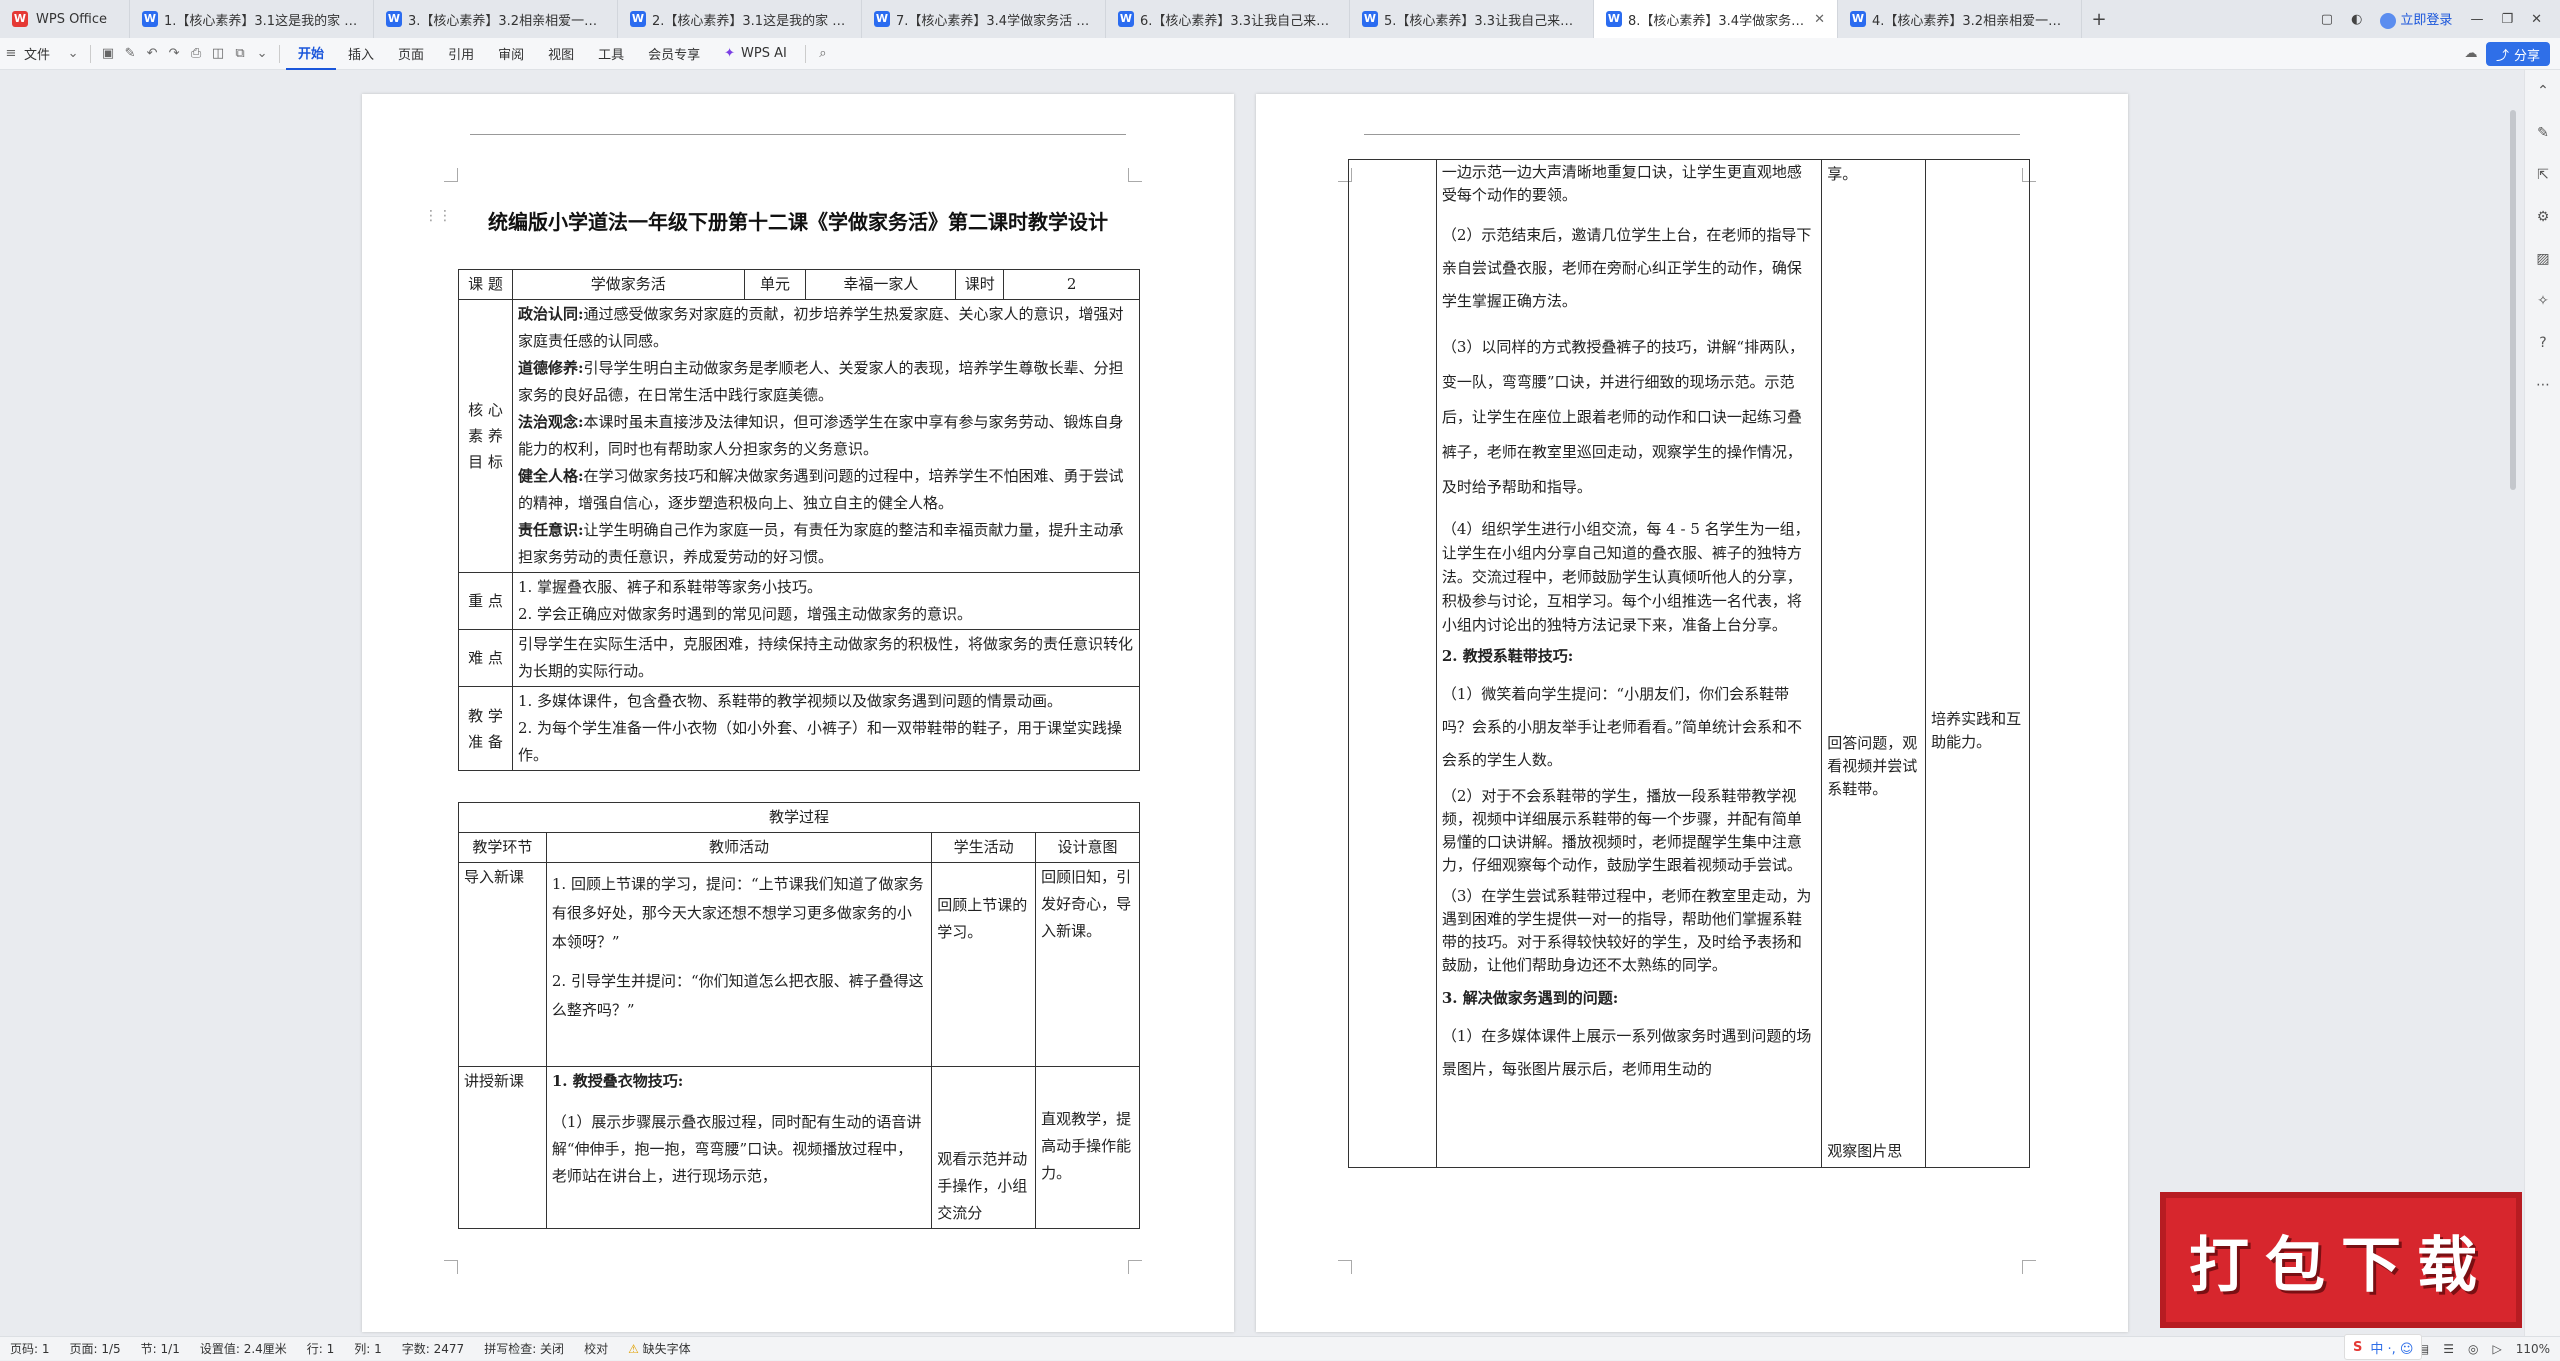 The height and width of the screenshot is (1361, 2560). I want to click on status-pages: 页面: 1/5, so click(95, 1348).